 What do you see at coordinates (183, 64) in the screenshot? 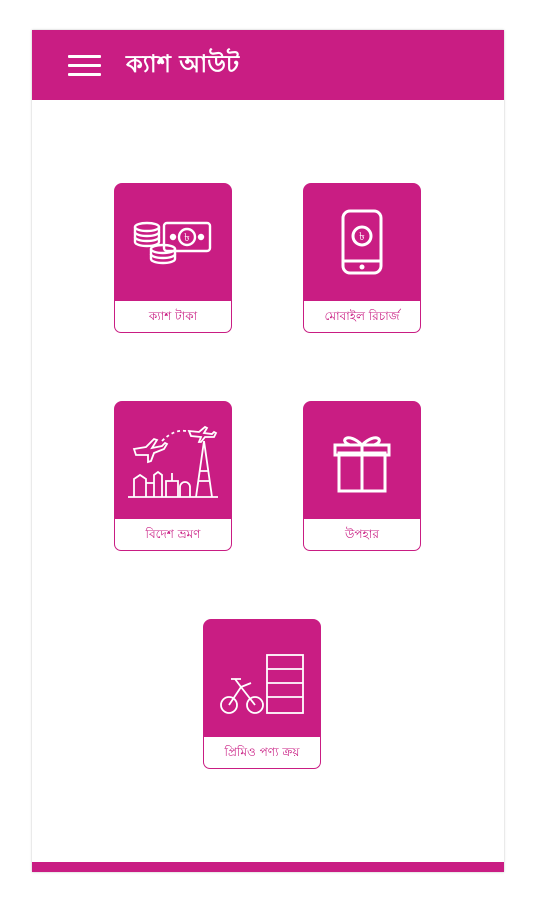
I see `page-title: ক্যাশ আউট` at bounding box center [183, 64].